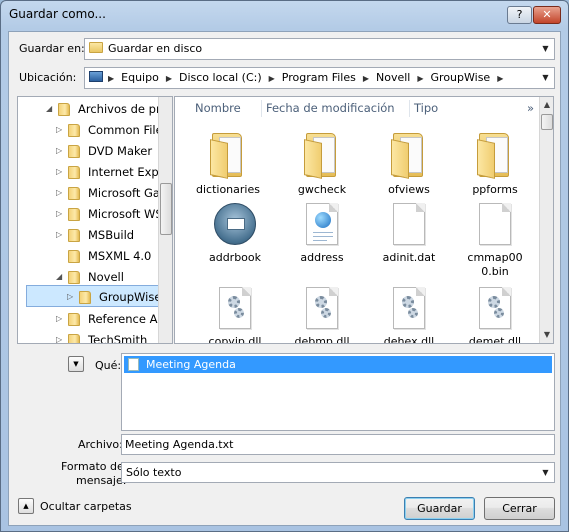  I want to click on tree-item-microsoft-wse: ▷ Microsoft WSE, so click(88, 214).